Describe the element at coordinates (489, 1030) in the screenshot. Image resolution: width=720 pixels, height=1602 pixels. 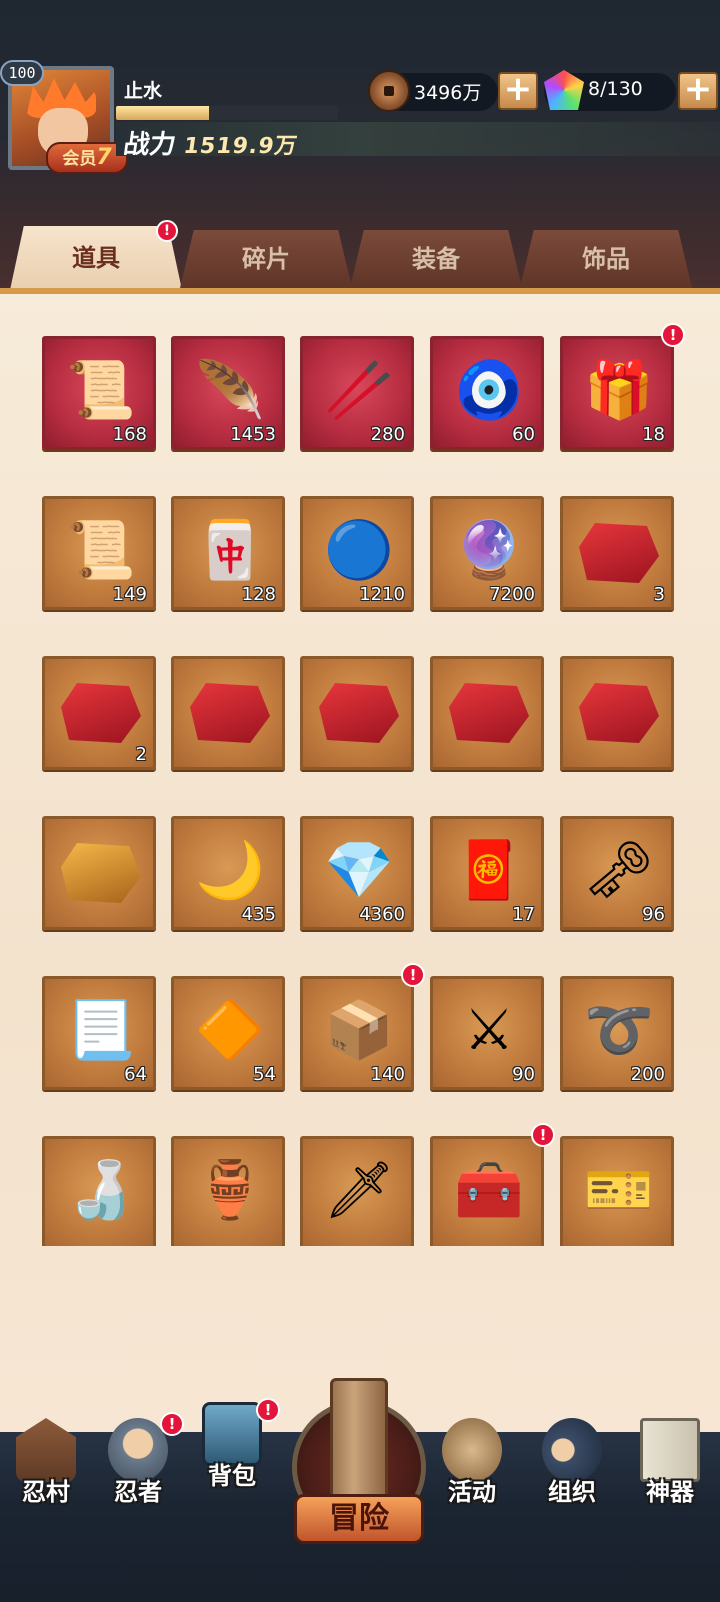
I see `steel-claw-weapon-icon: ⚔` at that location.